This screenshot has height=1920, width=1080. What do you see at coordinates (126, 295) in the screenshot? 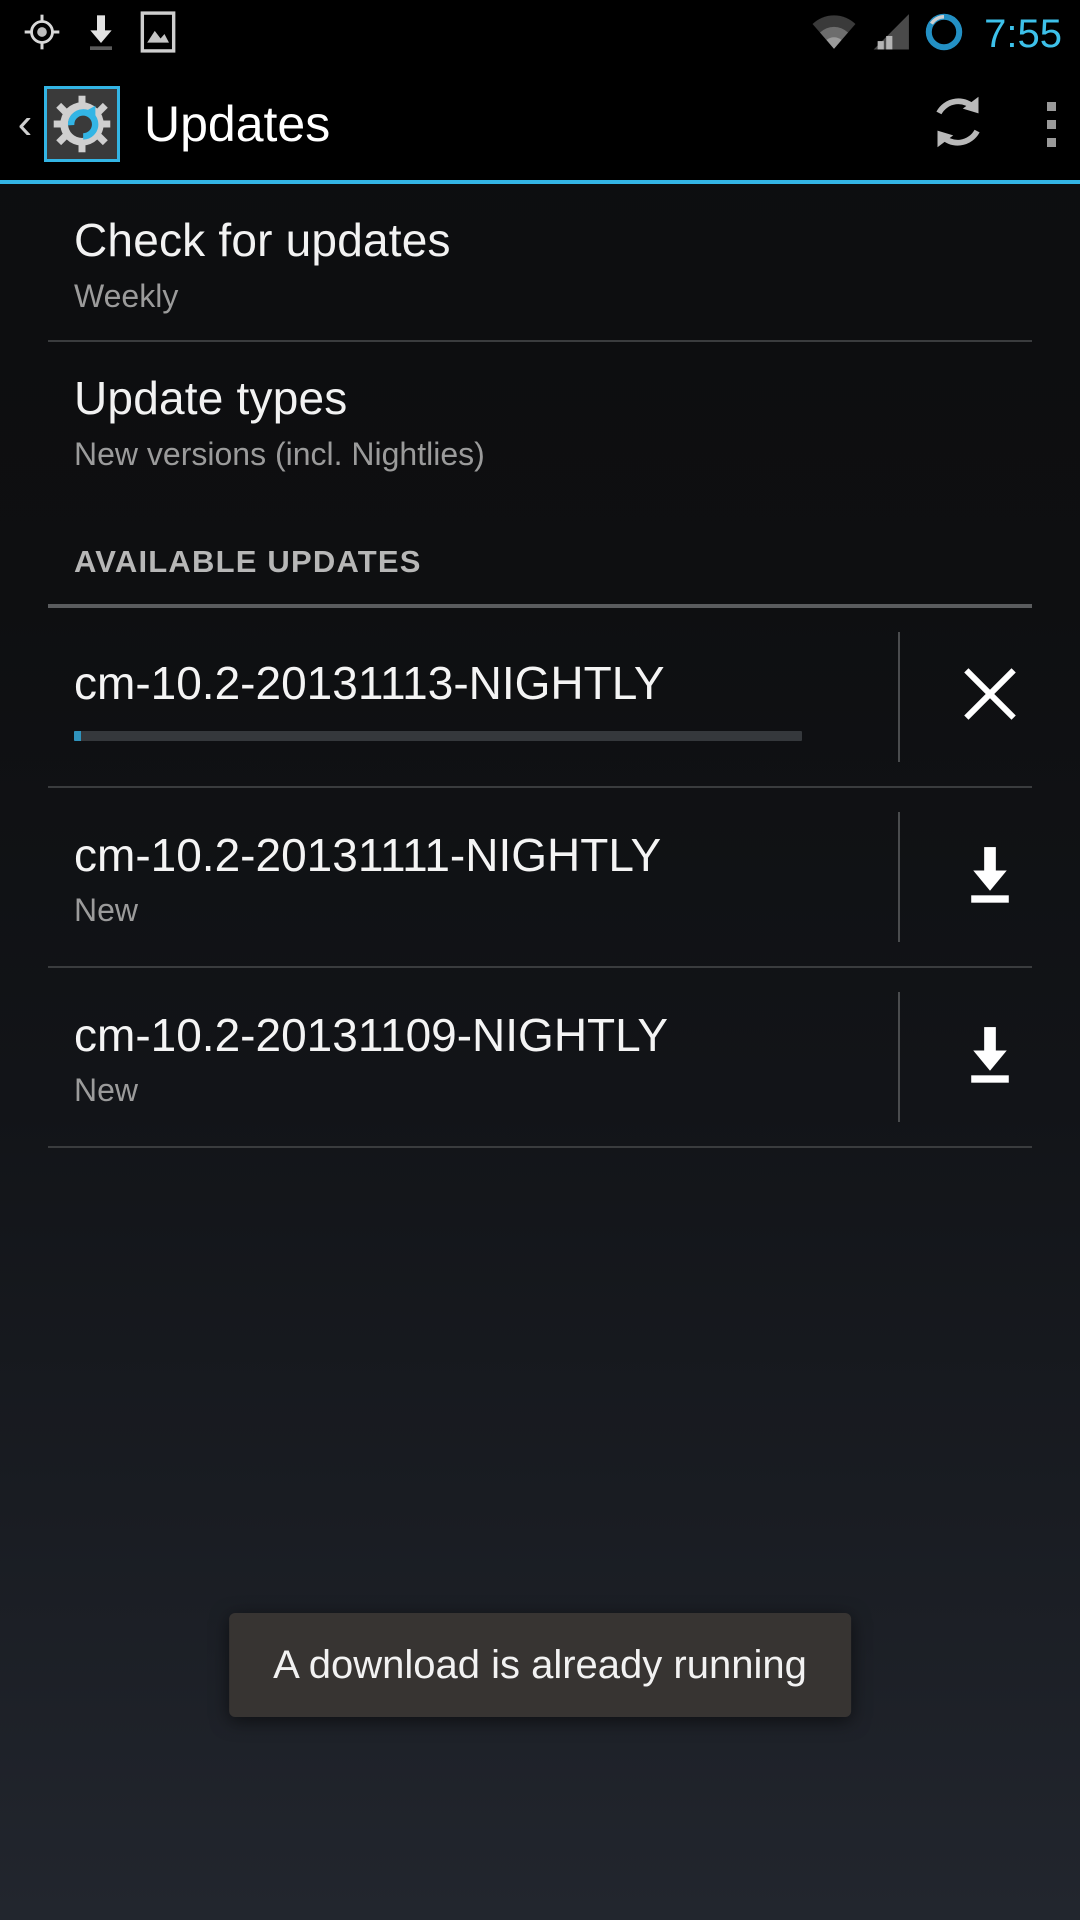
I see `preference-summary: Weekly` at bounding box center [126, 295].